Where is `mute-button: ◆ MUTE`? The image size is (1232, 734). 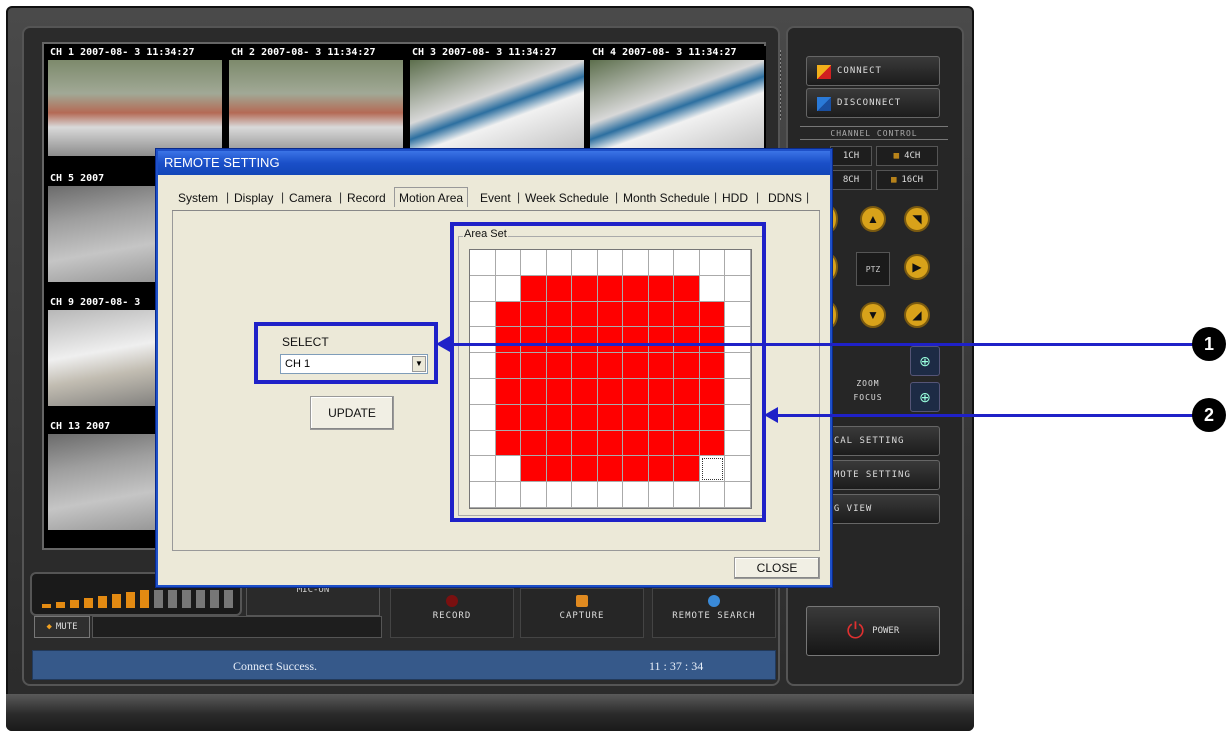 mute-button: ◆ MUTE is located at coordinates (62, 627).